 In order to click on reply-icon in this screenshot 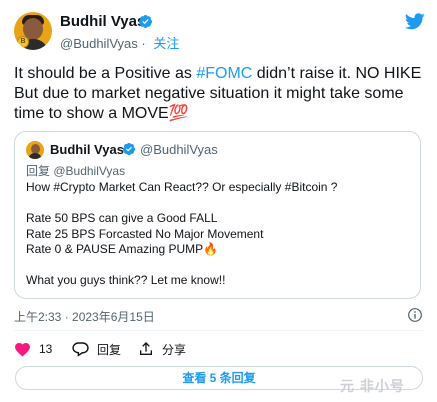, I will do `click(80, 349)`.